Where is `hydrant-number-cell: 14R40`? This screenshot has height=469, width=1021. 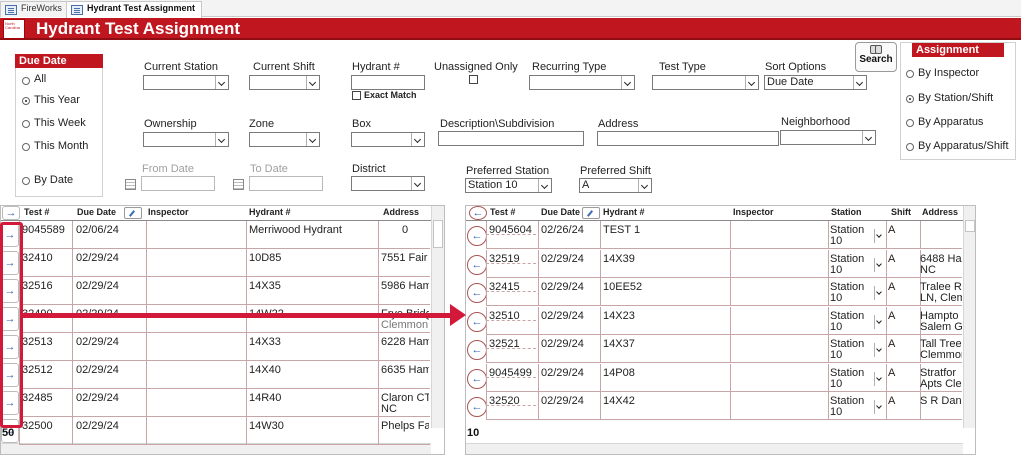 hydrant-number-cell: 14R40 is located at coordinates (313, 398).